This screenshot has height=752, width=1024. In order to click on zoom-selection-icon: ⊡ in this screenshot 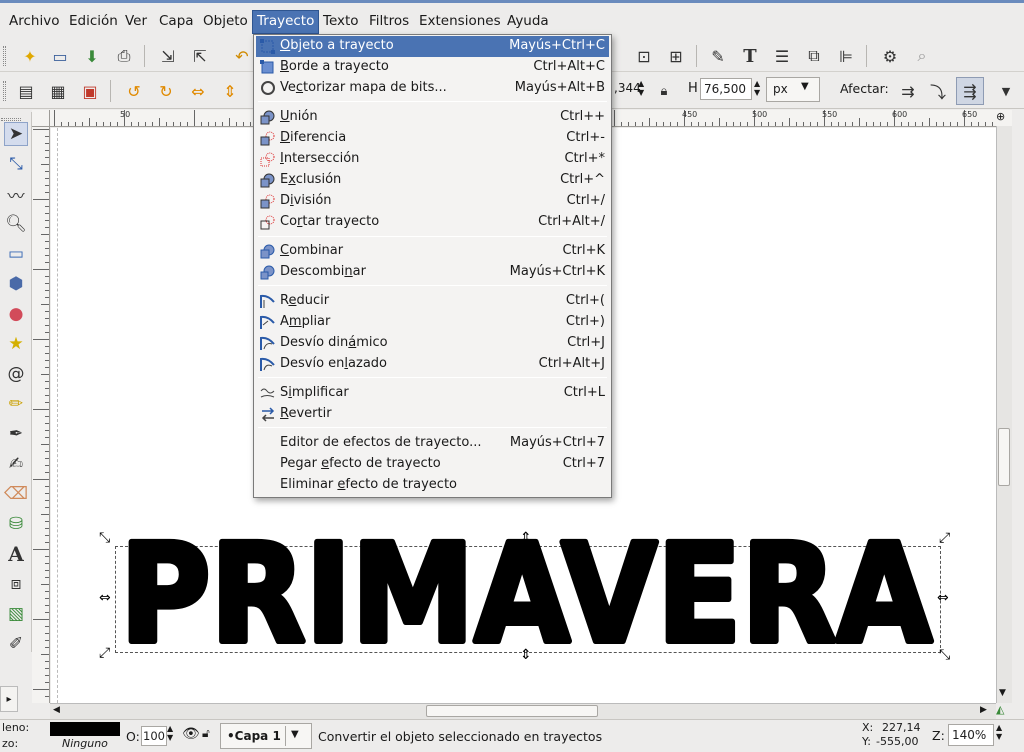, I will do `click(644, 56)`.